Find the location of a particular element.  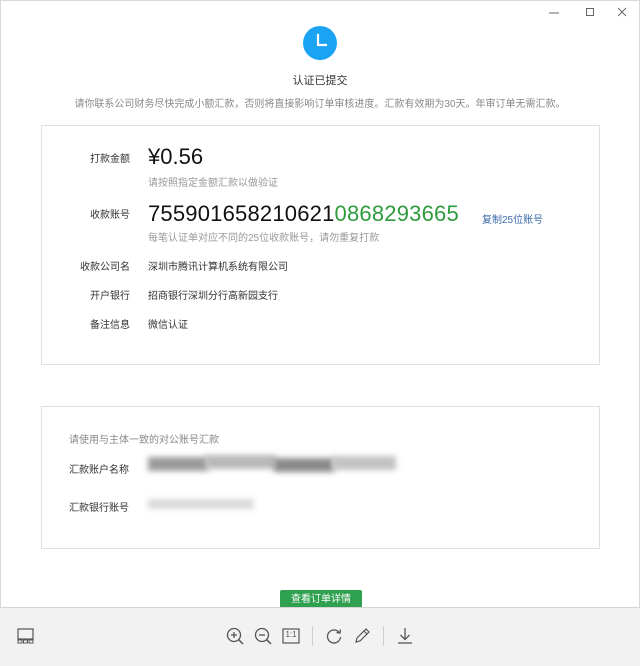

actual-size-button: 1:1 is located at coordinates (291, 636).